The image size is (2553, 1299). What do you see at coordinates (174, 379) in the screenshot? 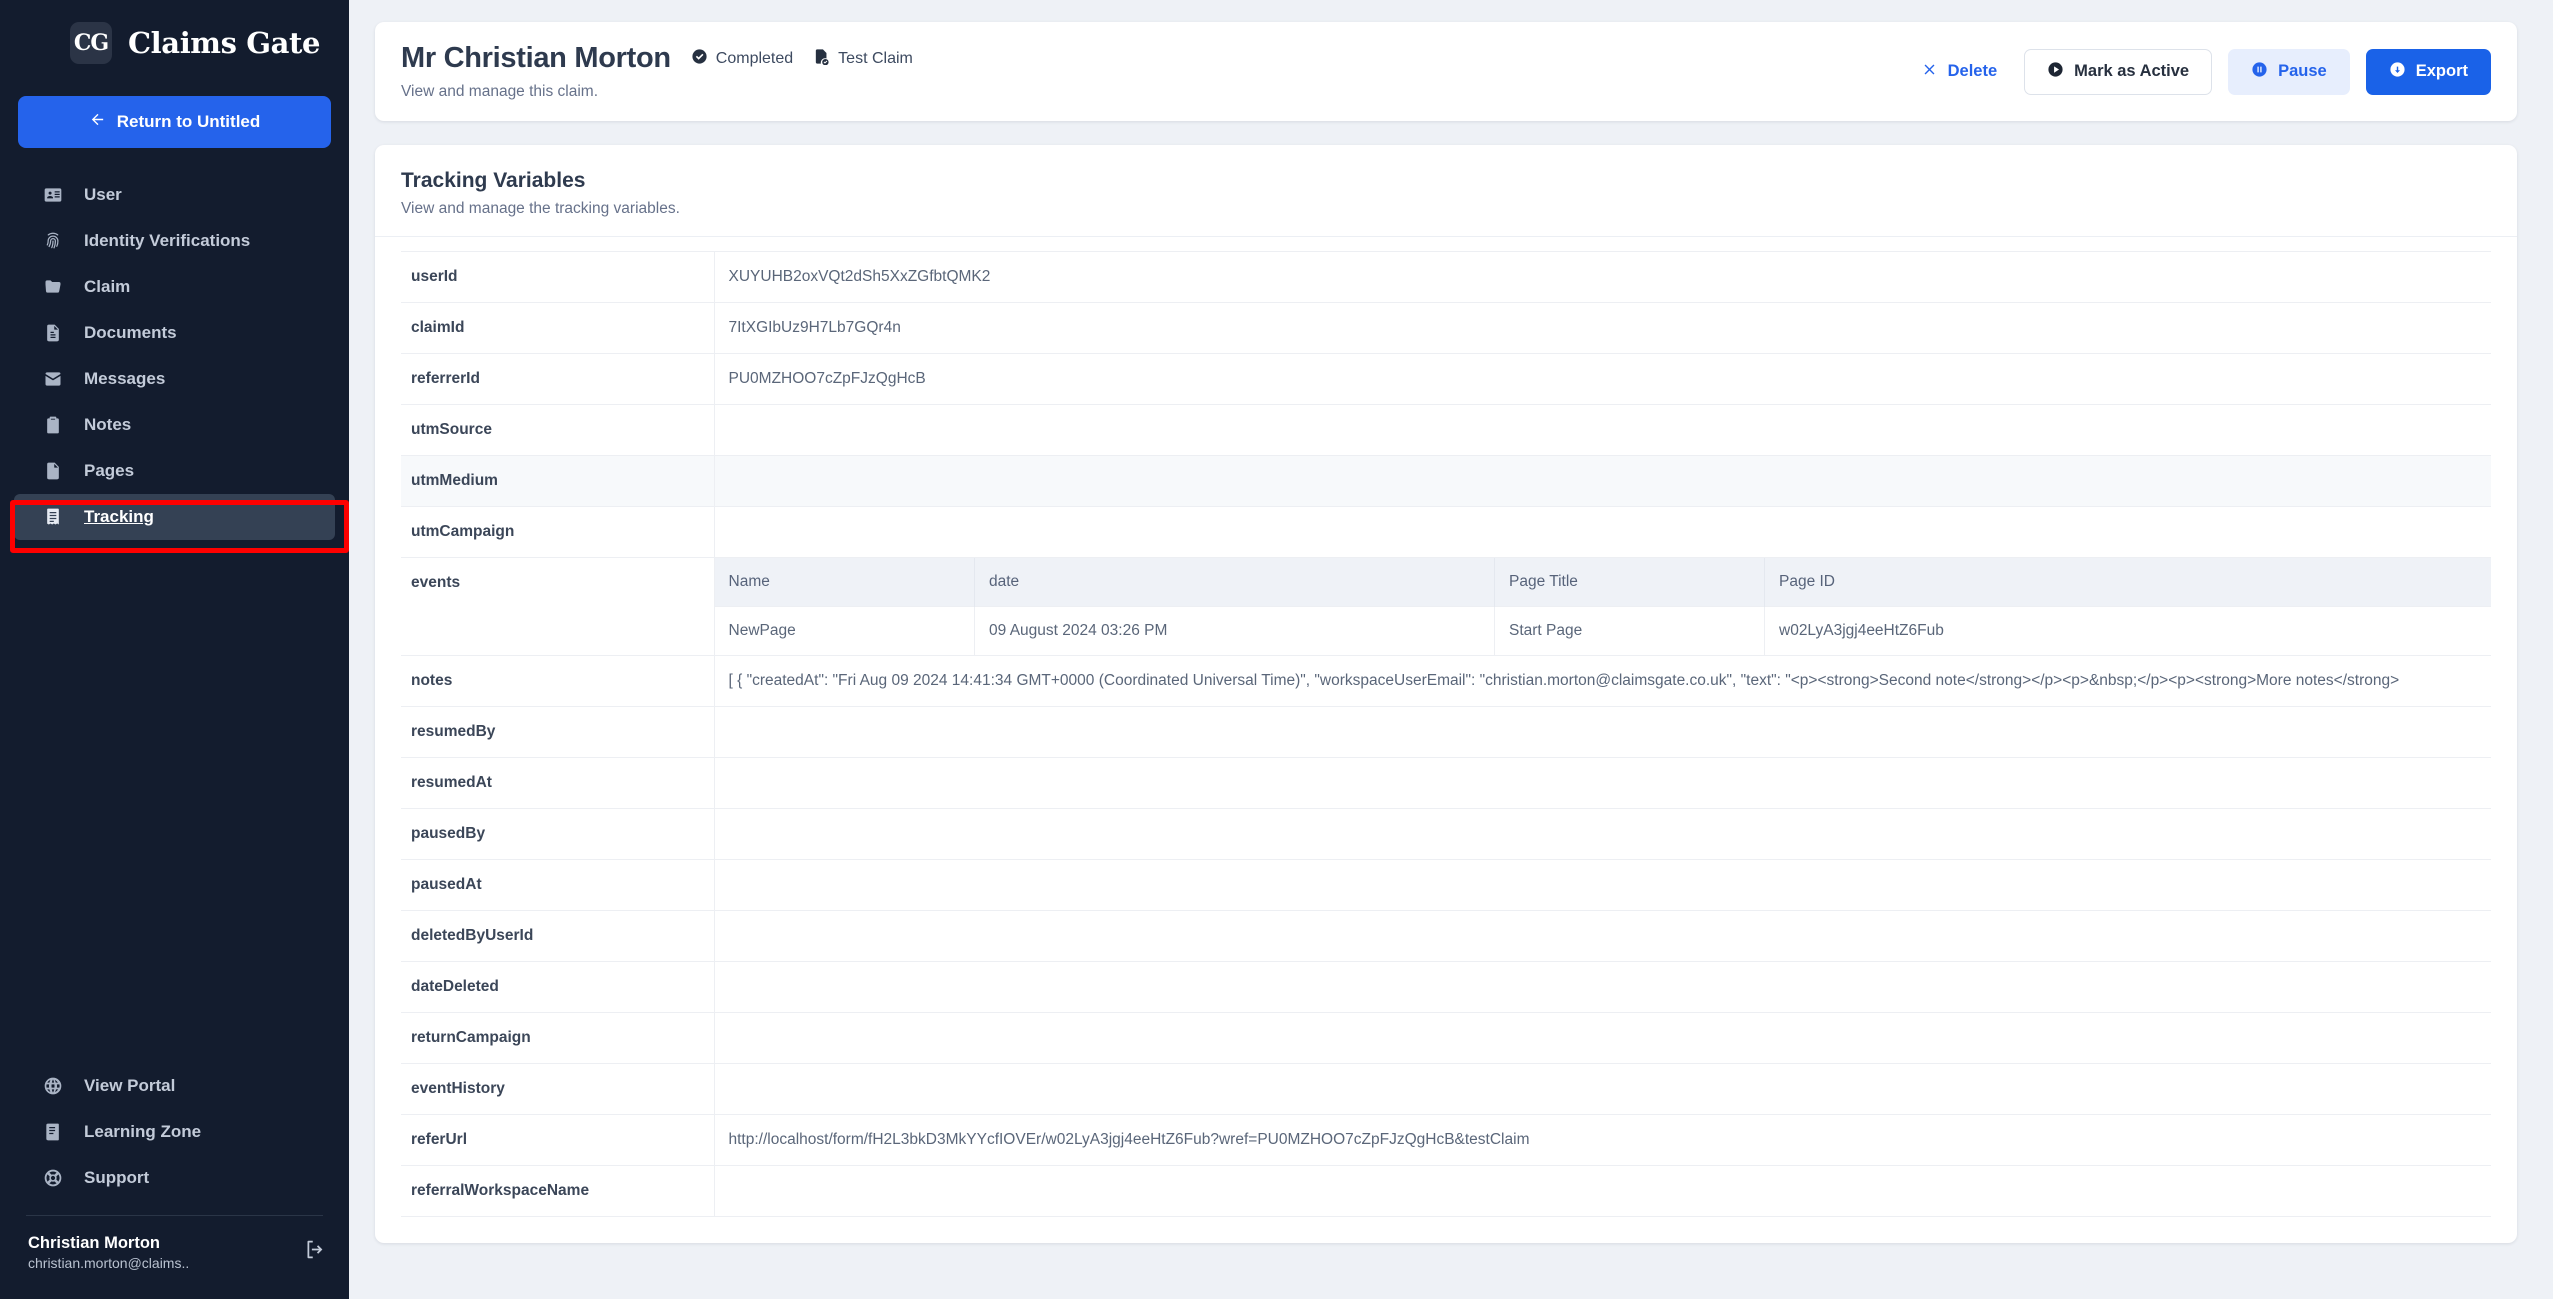
I see `sidebar-item-messages: Messages` at bounding box center [174, 379].